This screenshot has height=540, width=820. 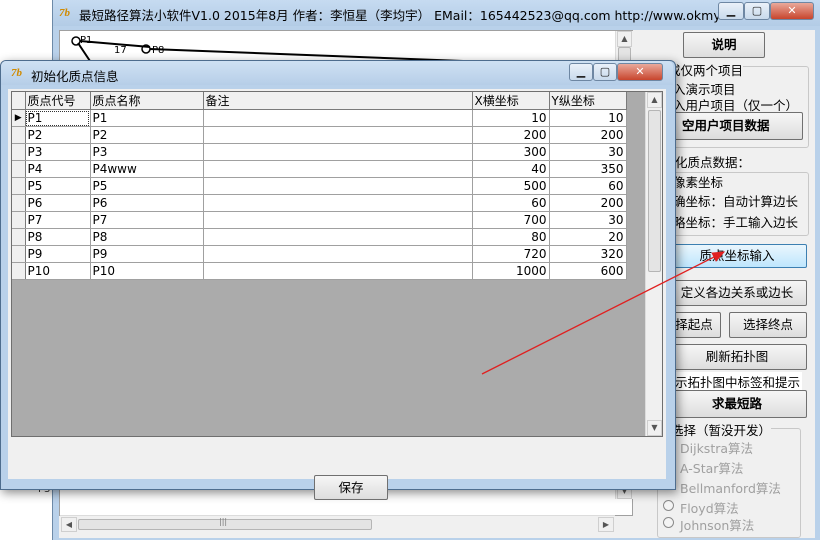 I want to click on table-row: P6 P6 60 200, so click(x=329, y=203).